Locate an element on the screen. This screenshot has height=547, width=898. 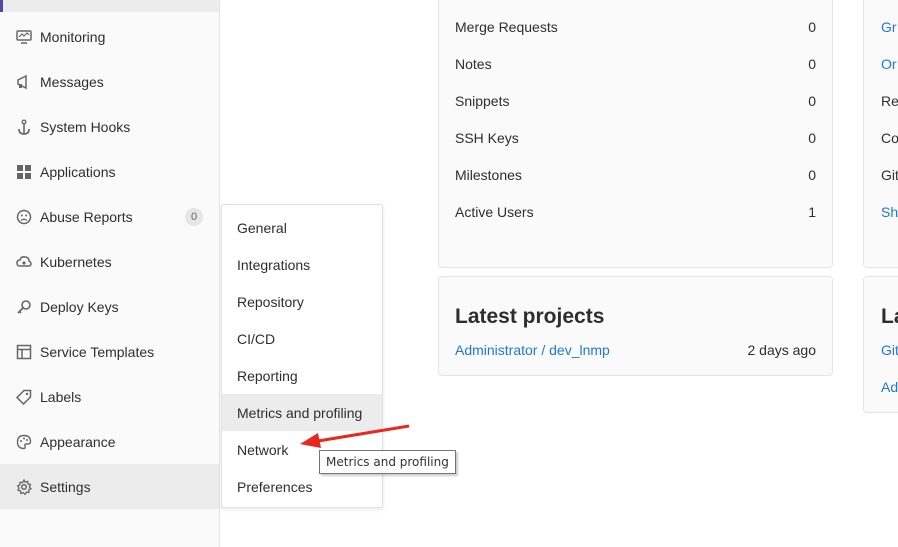
stat-row-merge-requests: Merge Requests 0 is located at coordinates (635, 26).